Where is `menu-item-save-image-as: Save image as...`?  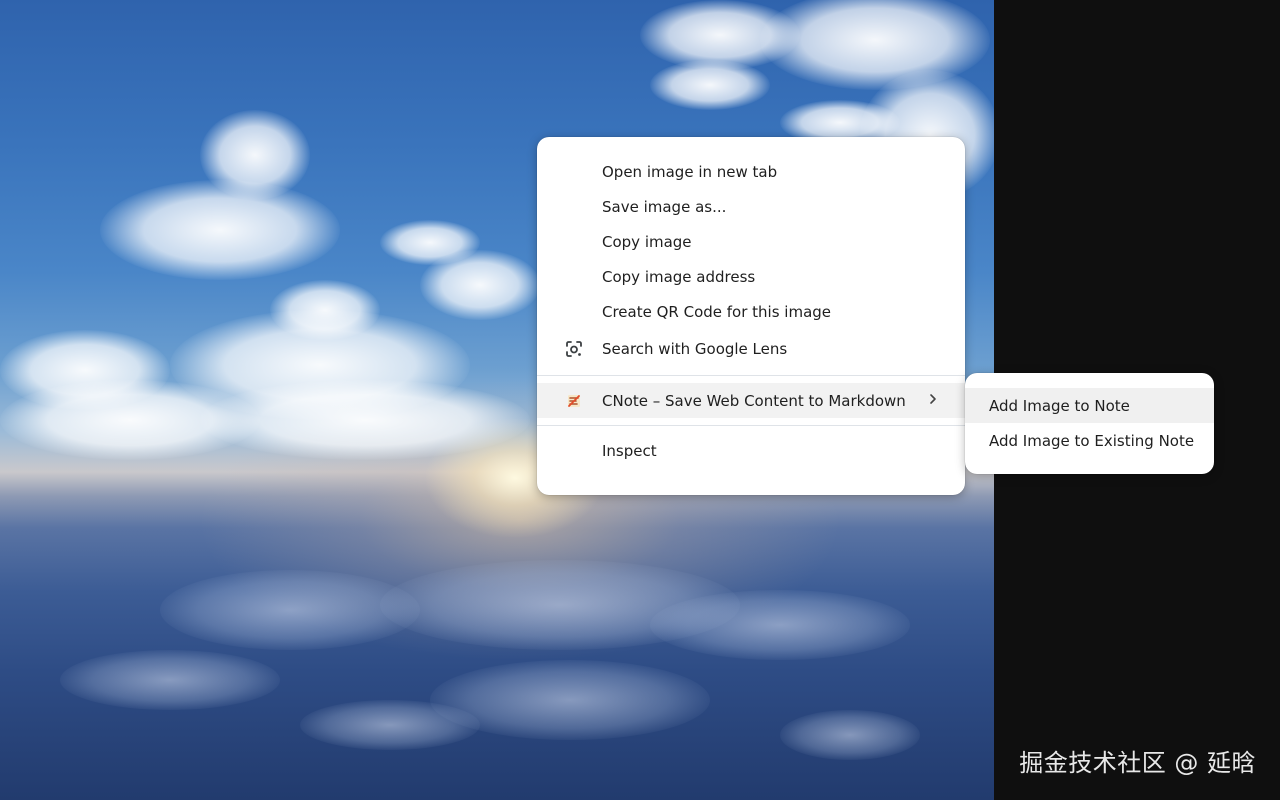
menu-item-save-image-as: Save image as... is located at coordinates (751, 206).